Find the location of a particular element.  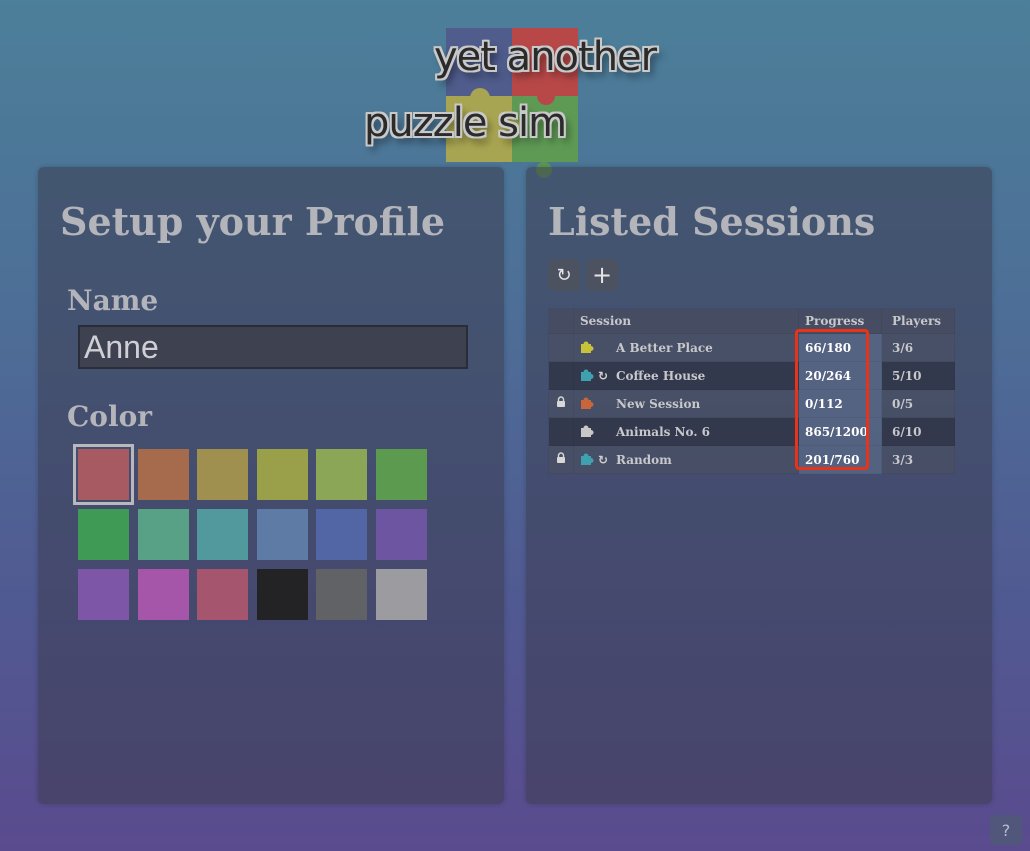

session-row: Animals No. 6 865/1200 6/10 is located at coordinates (751, 431).